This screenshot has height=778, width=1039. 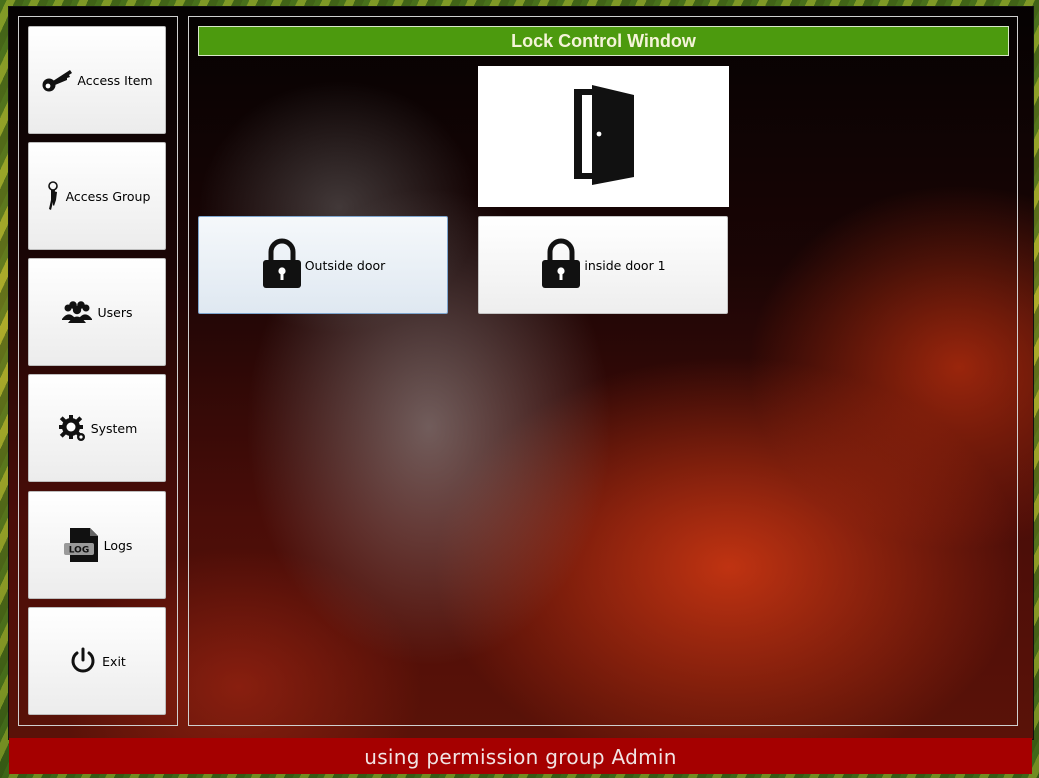 I want to click on logs-button: LOG Logs, so click(x=97, y=545).